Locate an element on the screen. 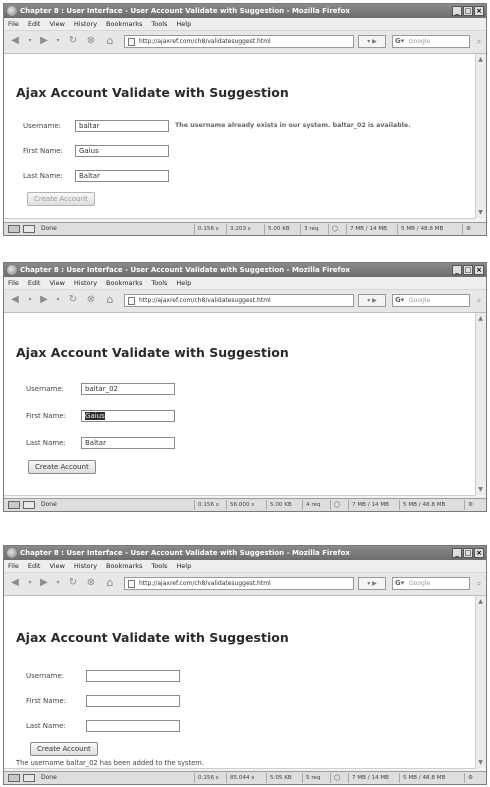  last-name-field is located at coordinates (133, 726).